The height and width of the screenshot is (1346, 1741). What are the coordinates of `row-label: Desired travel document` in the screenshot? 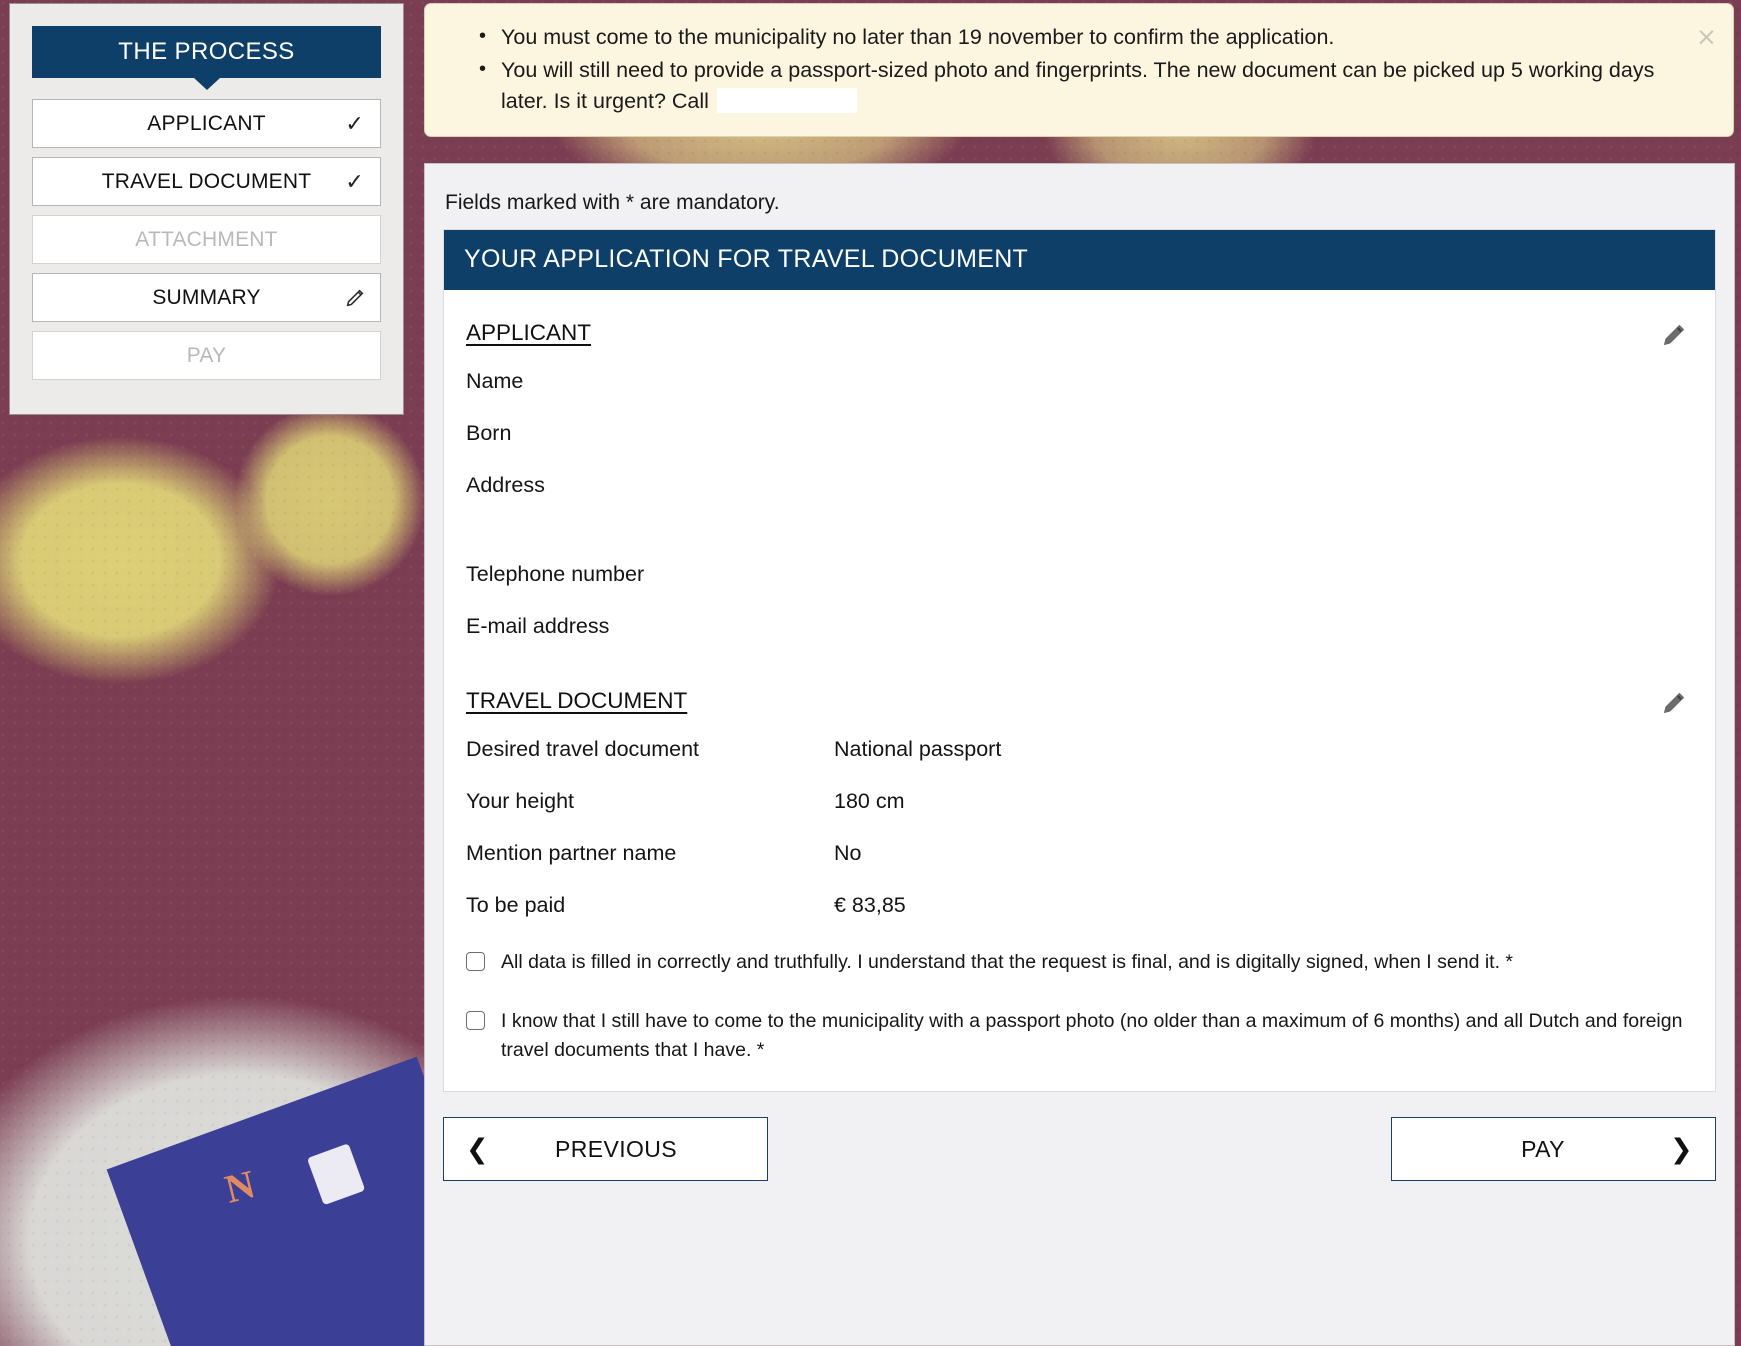 It's located at (583, 749).